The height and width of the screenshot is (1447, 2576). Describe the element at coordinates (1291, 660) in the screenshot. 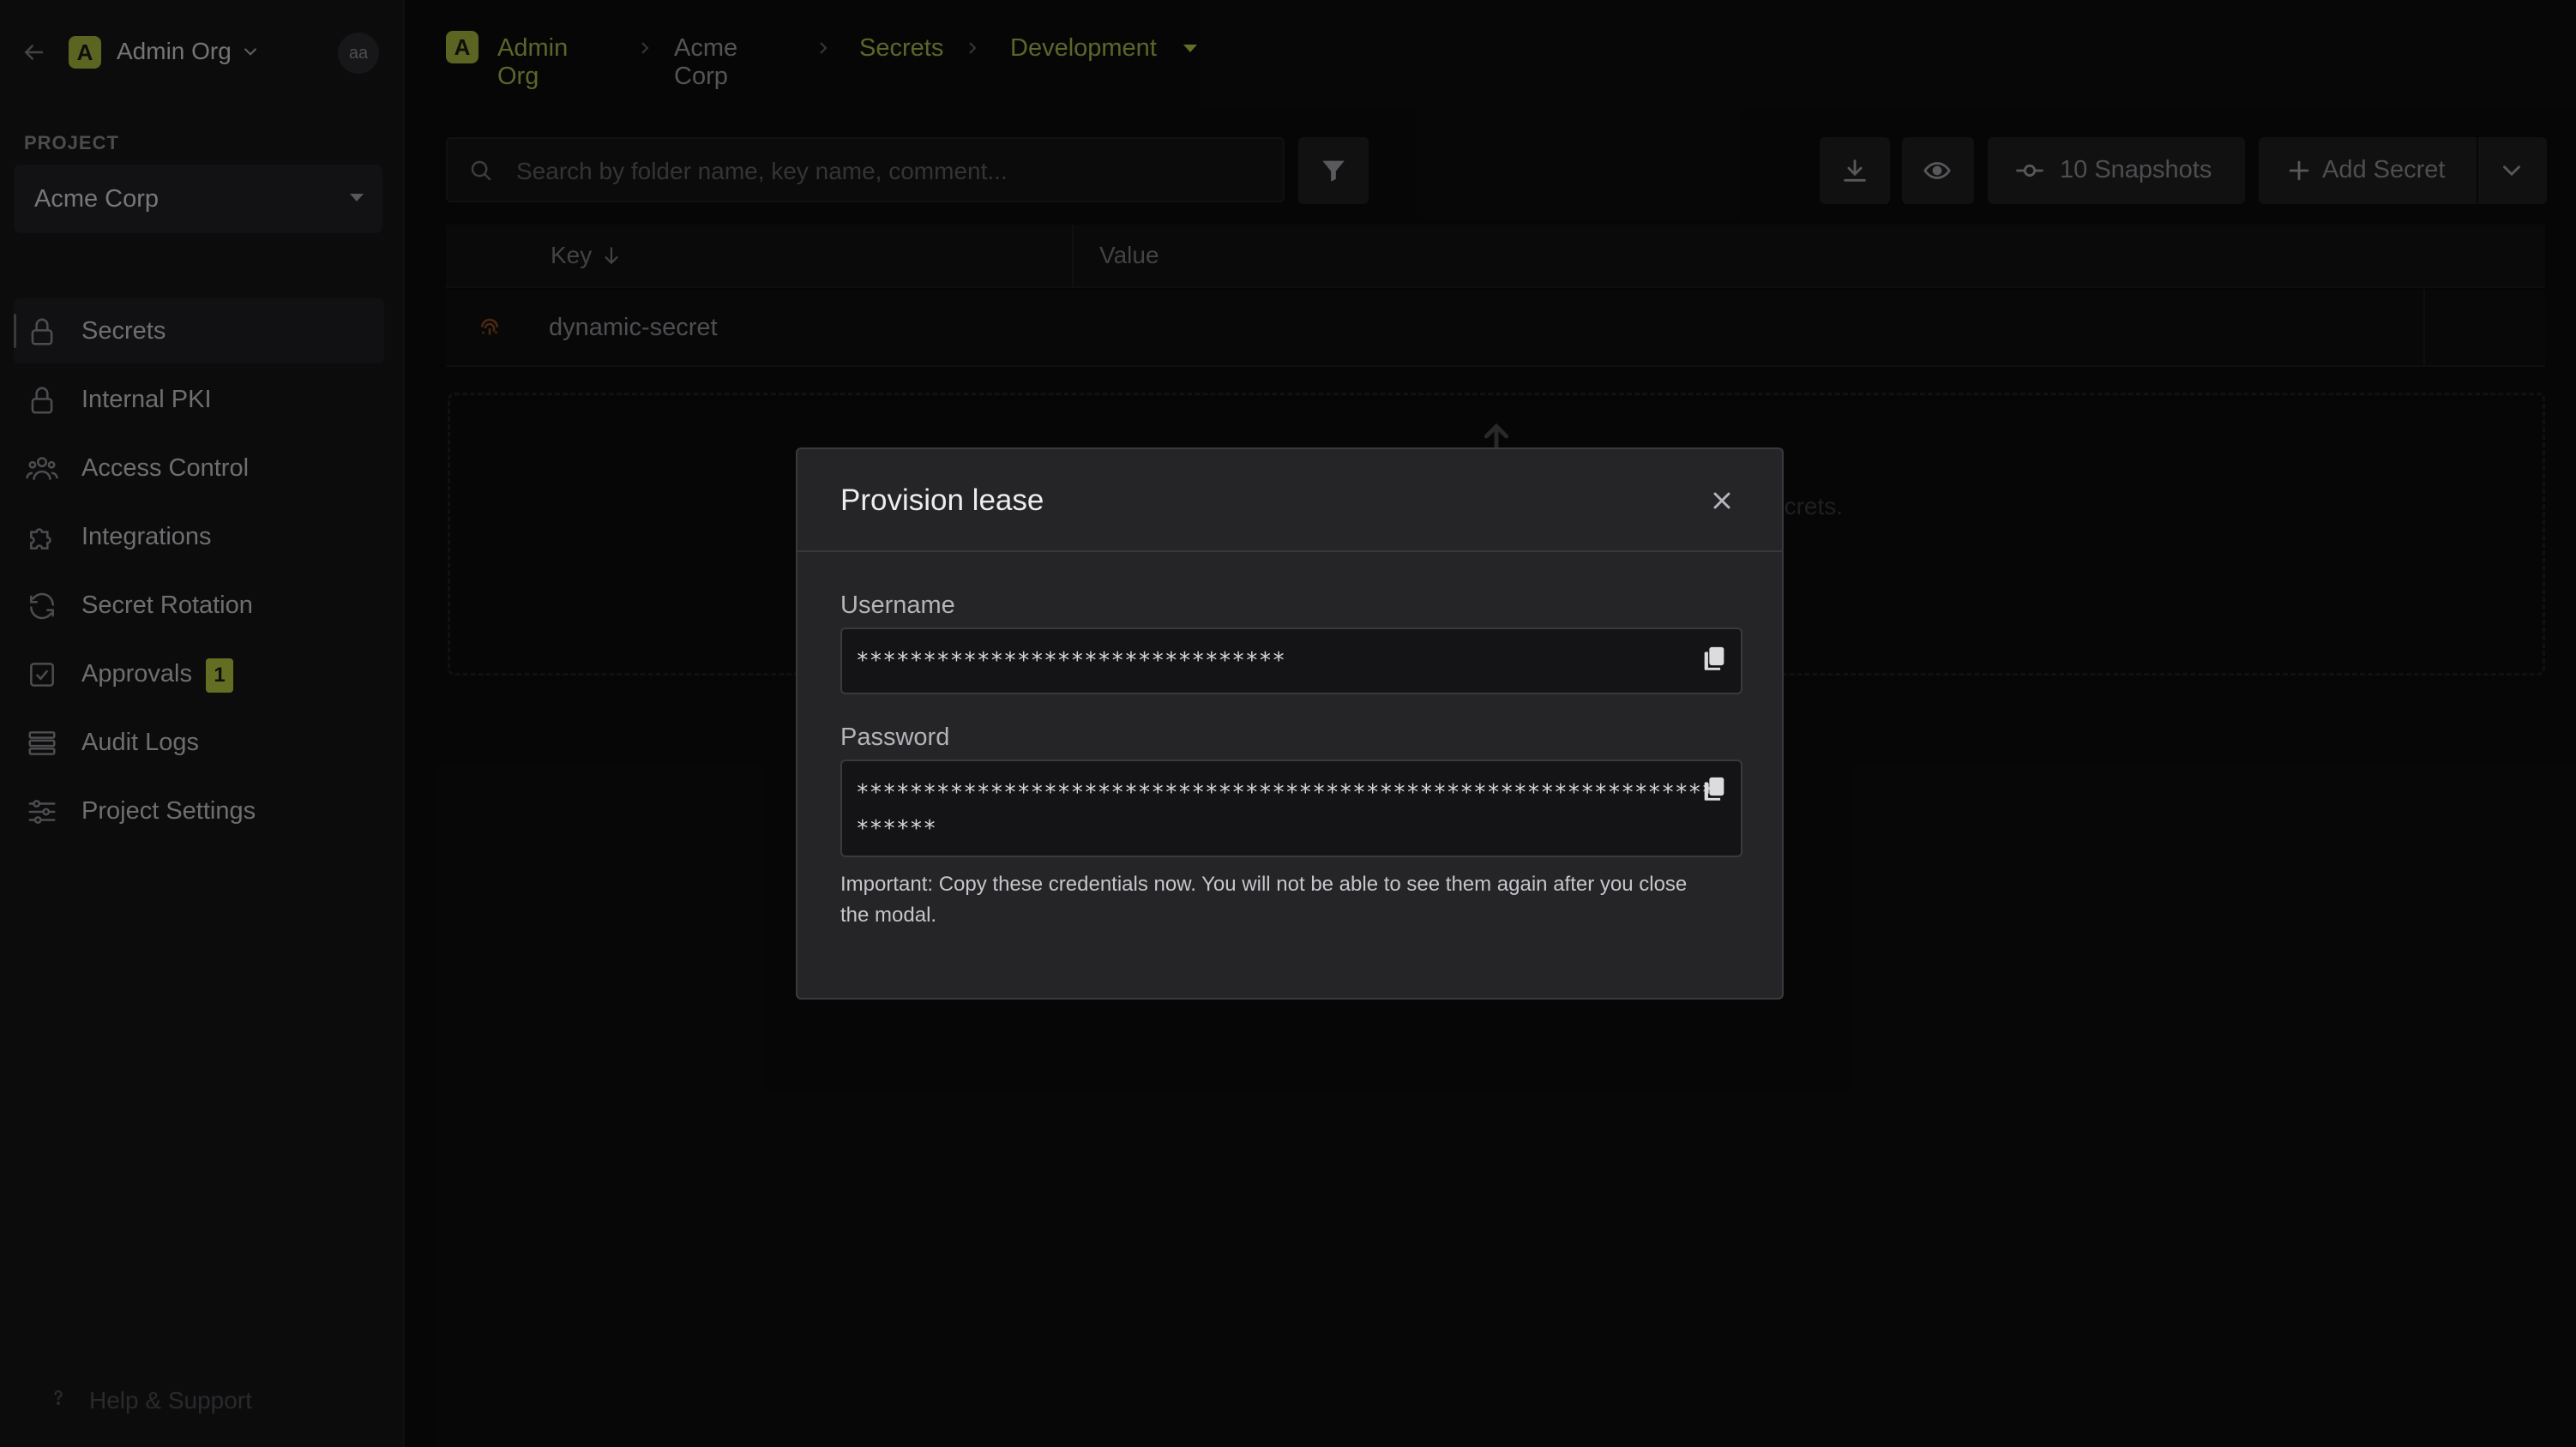

I see `username-field: ********************************` at that location.